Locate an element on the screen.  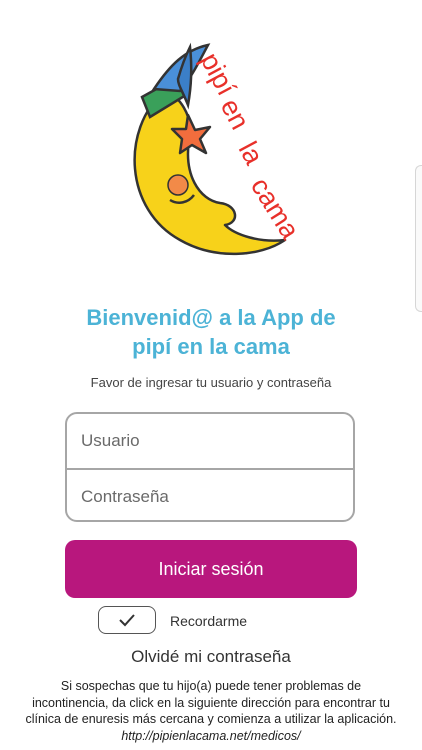
app-logo: pipí en la cama is located at coordinates (215, 152).